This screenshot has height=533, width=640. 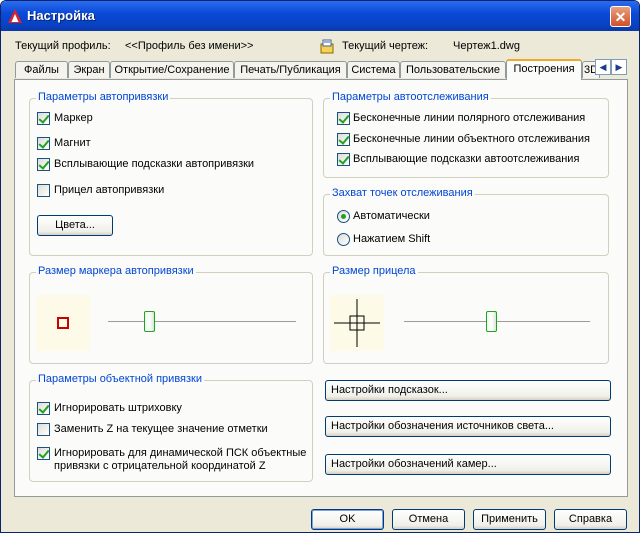 I want to click on chevron-right-icon: ▶, so click(x=619, y=67).